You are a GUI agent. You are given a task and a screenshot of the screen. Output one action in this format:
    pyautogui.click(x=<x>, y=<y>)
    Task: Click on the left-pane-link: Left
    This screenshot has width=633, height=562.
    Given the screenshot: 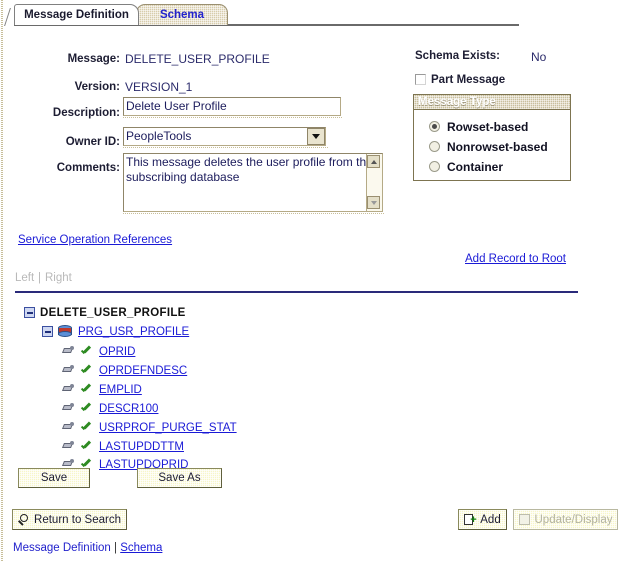 What is the action you would take?
    pyautogui.click(x=24, y=278)
    